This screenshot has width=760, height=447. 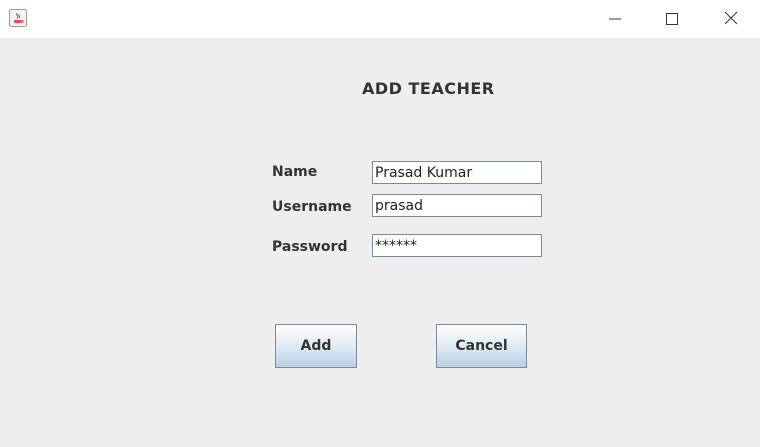 What do you see at coordinates (310, 247) in the screenshot?
I see `password-label: Password` at bounding box center [310, 247].